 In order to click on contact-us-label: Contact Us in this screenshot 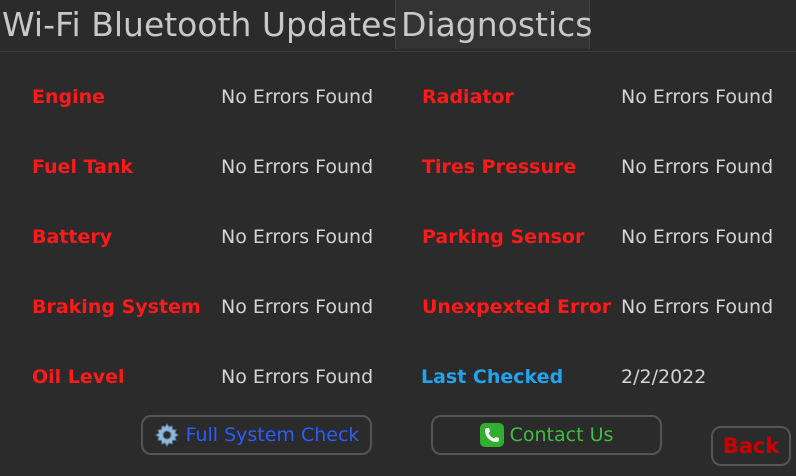, I will do `click(561, 435)`.